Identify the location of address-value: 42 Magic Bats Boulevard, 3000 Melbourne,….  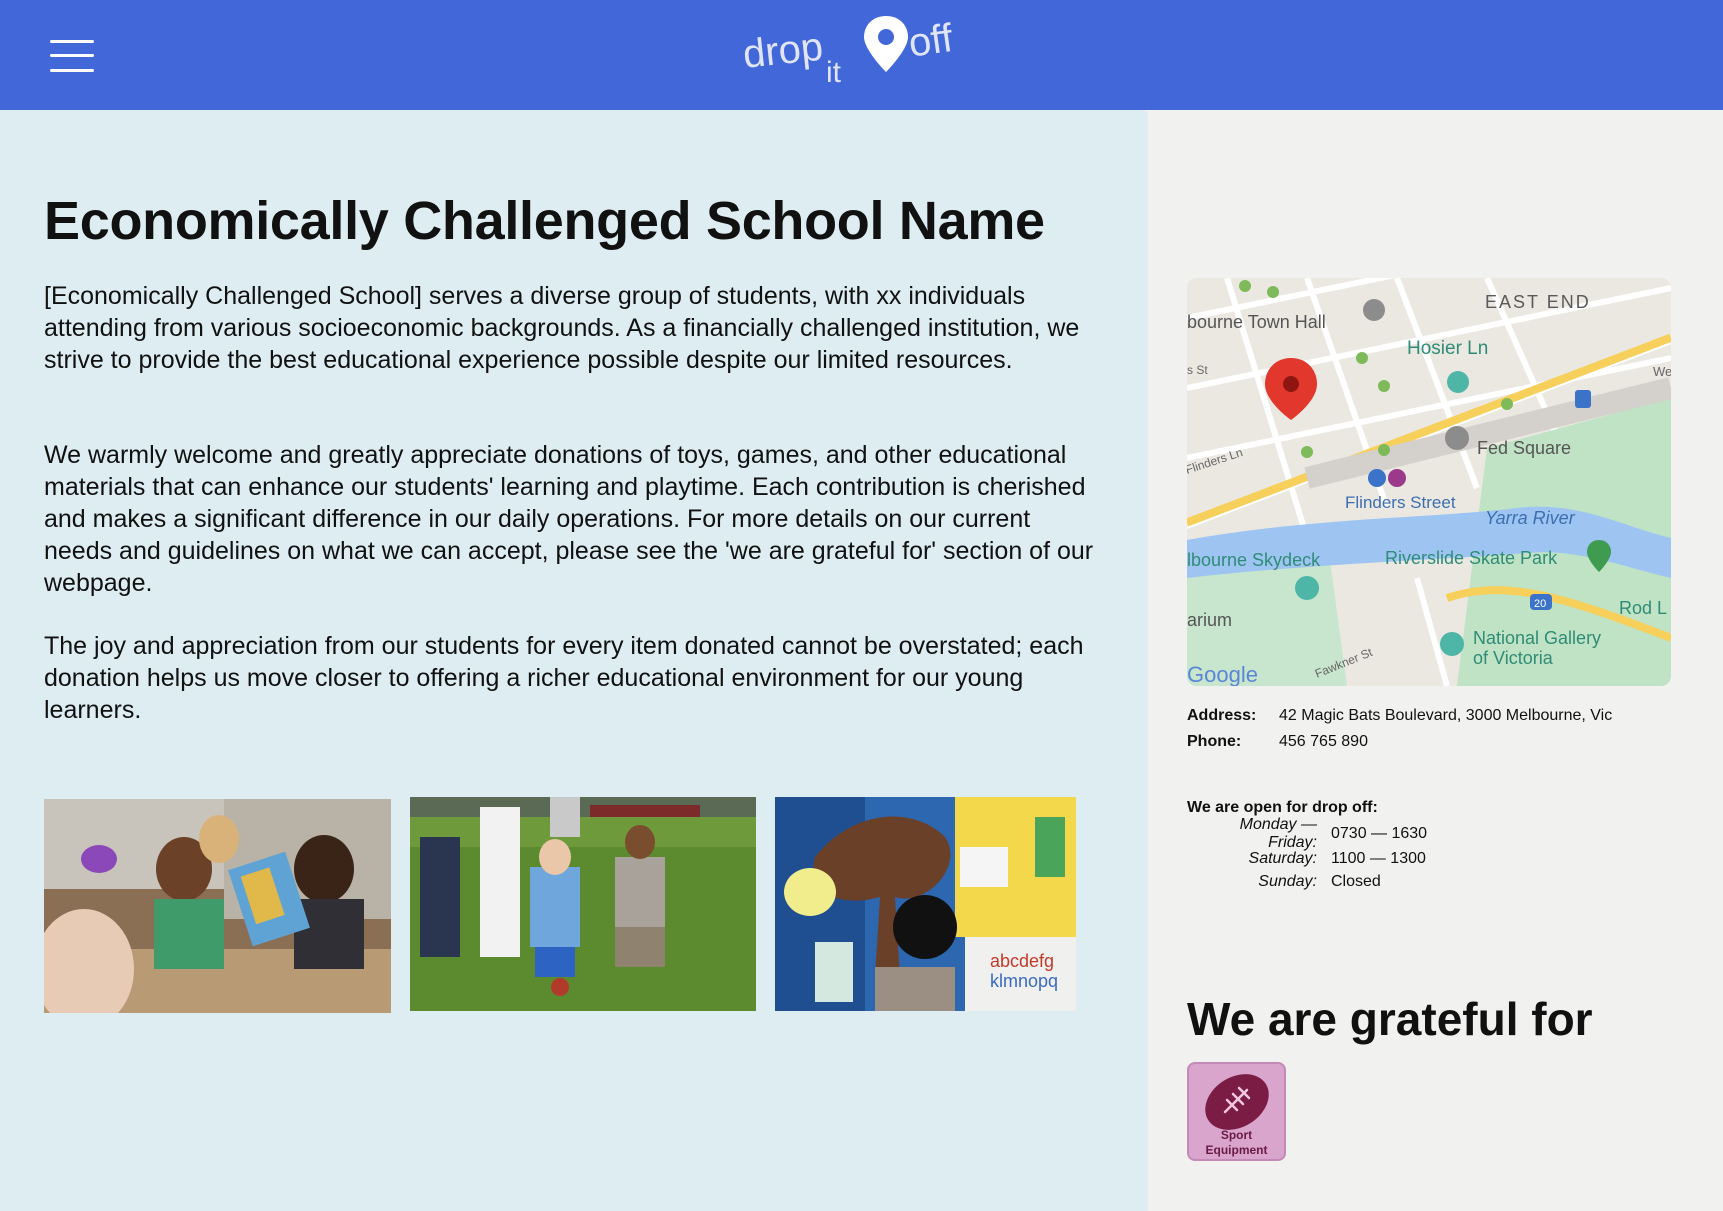
(1446, 715).